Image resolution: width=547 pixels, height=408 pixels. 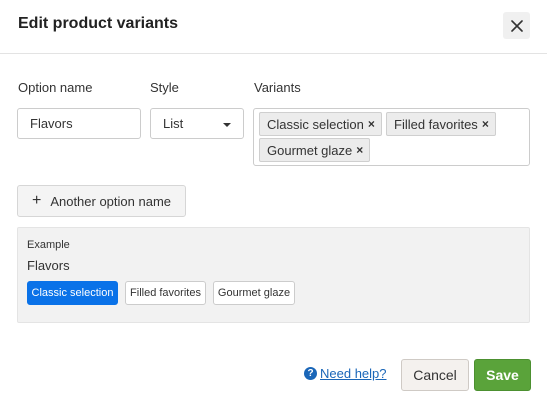 What do you see at coordinates (273, 27) in the screenshot?
I see `dialog-header: Edit product variants` at bounding box center [273, 27].